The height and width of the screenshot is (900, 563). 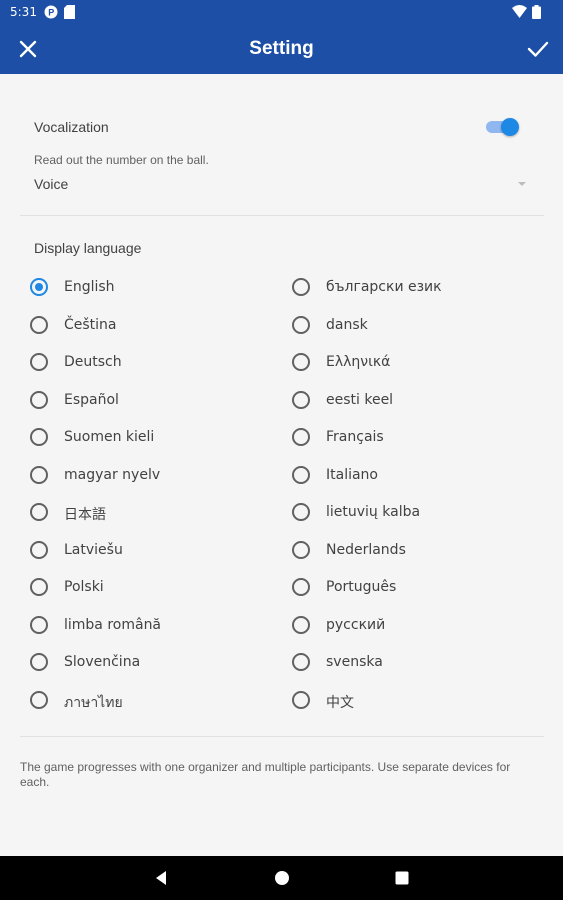 I want to click on language-option-label: lietuvių kalba, so click(x=373, y=512).